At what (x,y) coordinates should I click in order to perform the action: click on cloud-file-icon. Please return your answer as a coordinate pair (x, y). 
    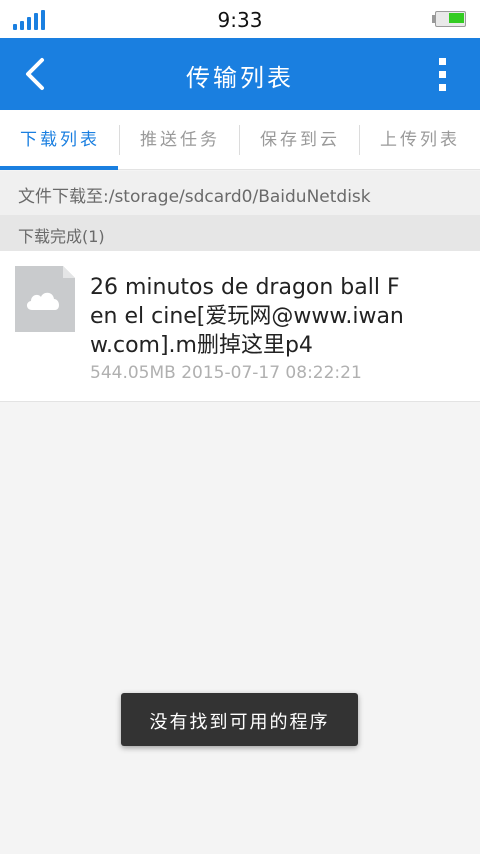
    Looking at the image, I should click on (45, 299).